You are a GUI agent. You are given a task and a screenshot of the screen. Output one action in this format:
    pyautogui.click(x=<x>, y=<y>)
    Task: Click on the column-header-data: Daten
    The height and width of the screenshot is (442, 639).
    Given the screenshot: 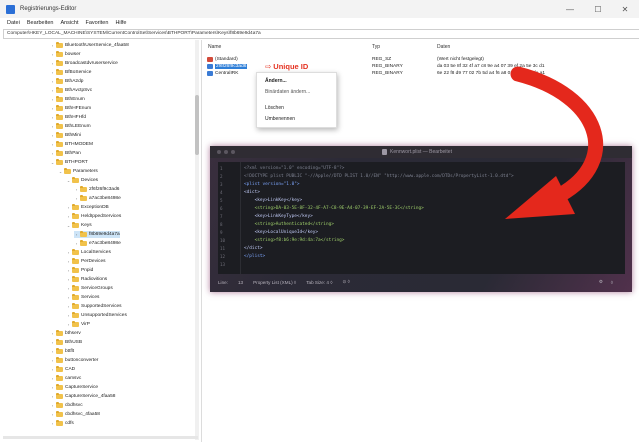 What is the action you would take?
    pyautogui.click(x=443, y=47)
    